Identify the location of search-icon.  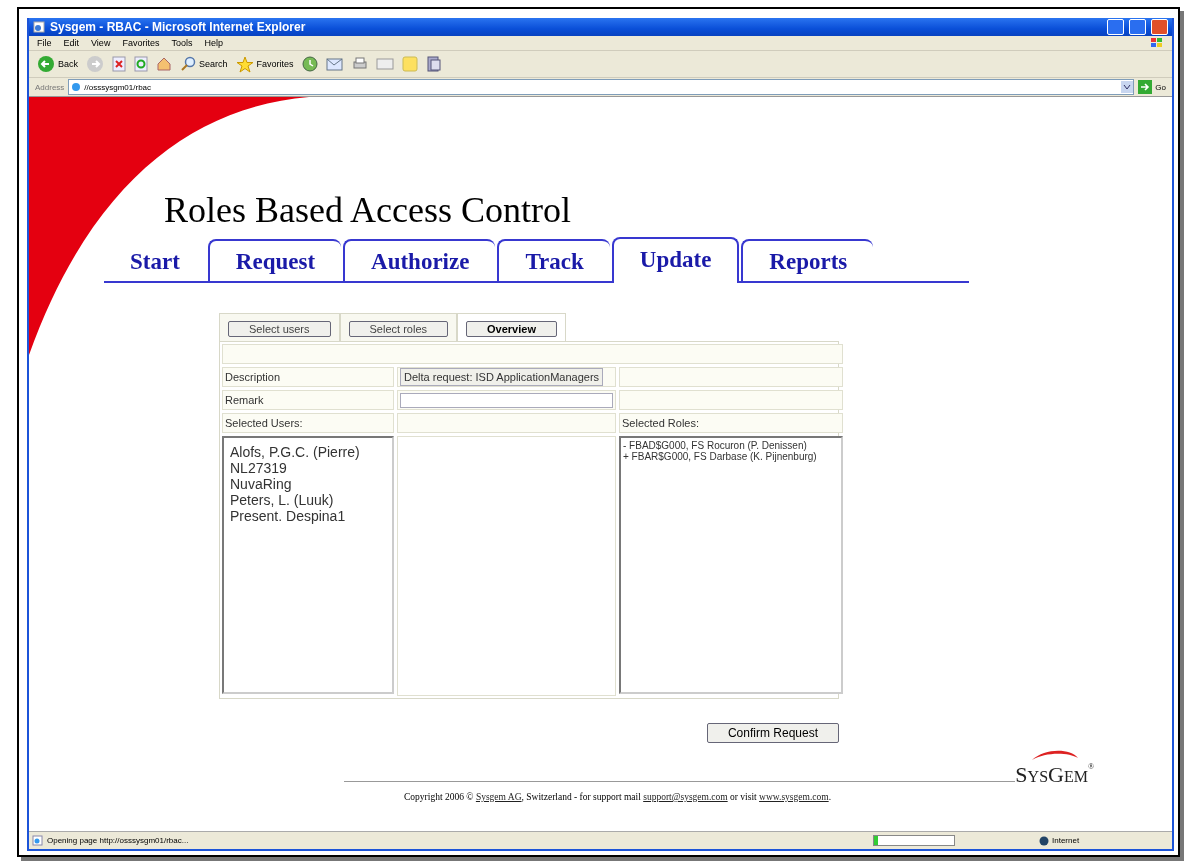
(188, 64).